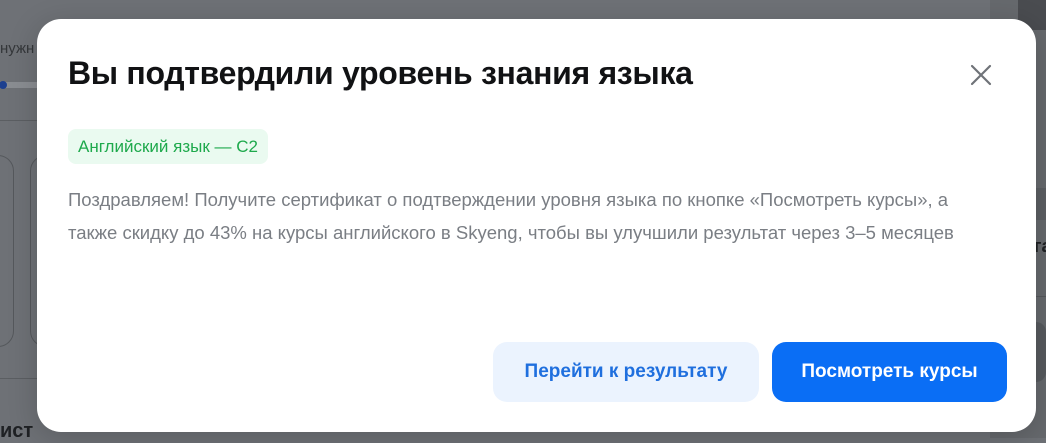 This screenshot has width=1046, height=443. What do you see at coordinates (168, 146) in the screenshot?
I see `language-level-badge: Английский язык — С2` at bounding box center [168, 146].